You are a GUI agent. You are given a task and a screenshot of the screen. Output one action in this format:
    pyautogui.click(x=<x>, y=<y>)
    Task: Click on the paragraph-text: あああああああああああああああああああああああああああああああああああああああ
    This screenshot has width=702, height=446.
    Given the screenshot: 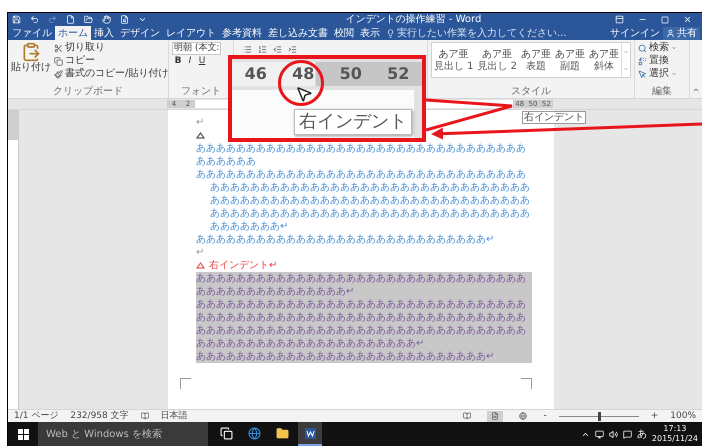 What is the action you would take?
    pyautogui.click(x=361, y=155)
    